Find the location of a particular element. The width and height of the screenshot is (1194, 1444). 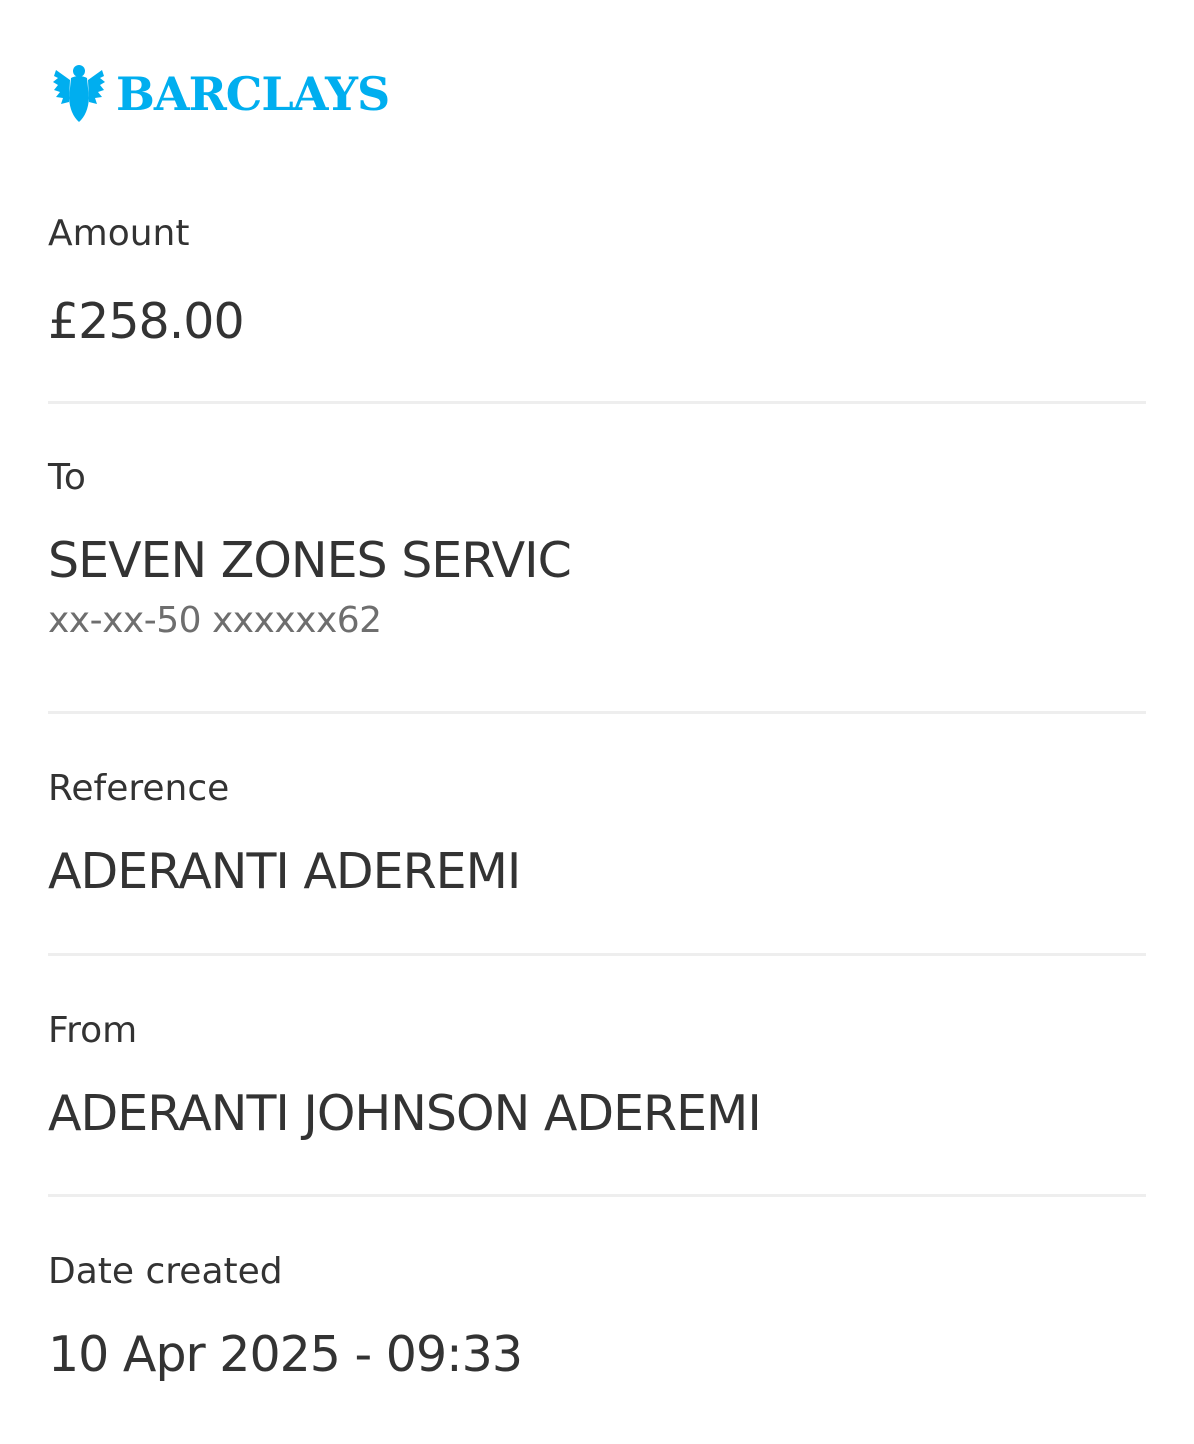

amount-label: Amount is located at coordinates (119, 233).